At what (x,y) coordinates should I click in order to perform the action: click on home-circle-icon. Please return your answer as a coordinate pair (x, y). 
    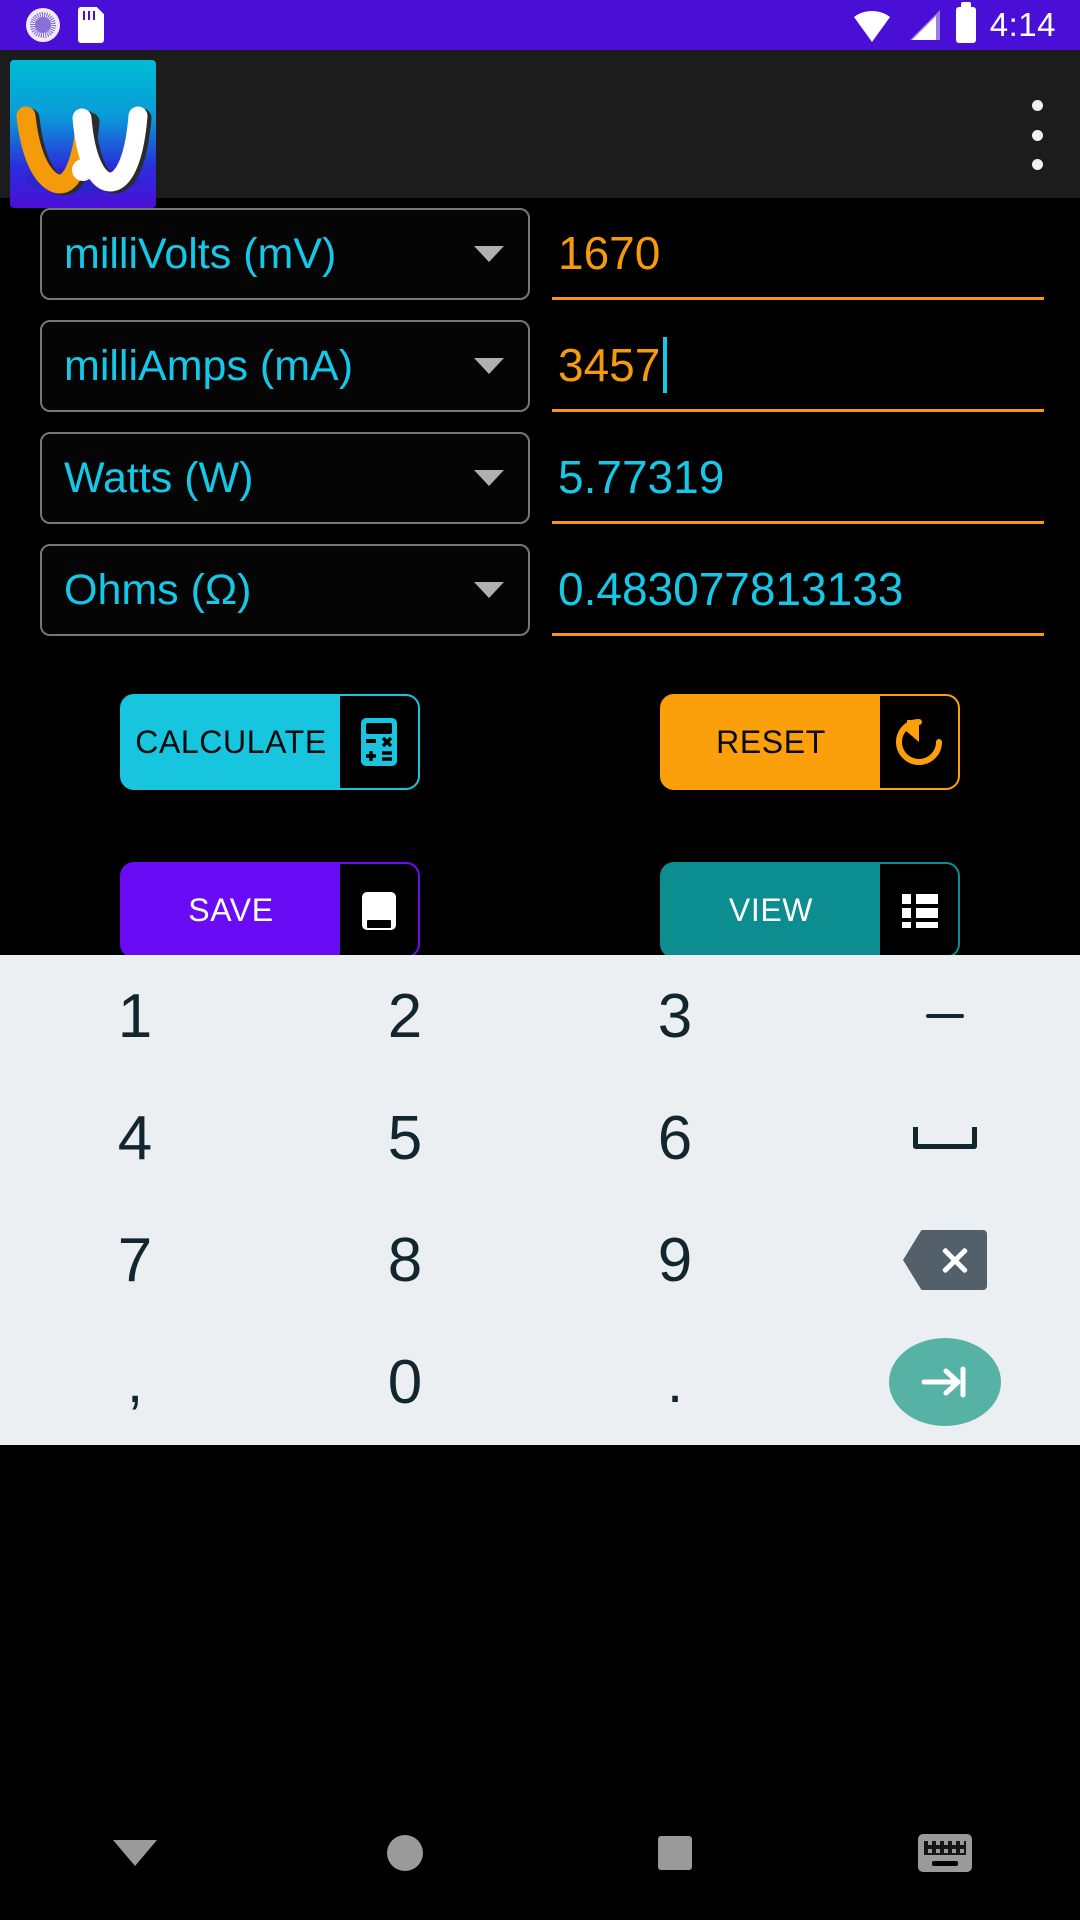
    Looking at the image, I should click on (405, 1852).